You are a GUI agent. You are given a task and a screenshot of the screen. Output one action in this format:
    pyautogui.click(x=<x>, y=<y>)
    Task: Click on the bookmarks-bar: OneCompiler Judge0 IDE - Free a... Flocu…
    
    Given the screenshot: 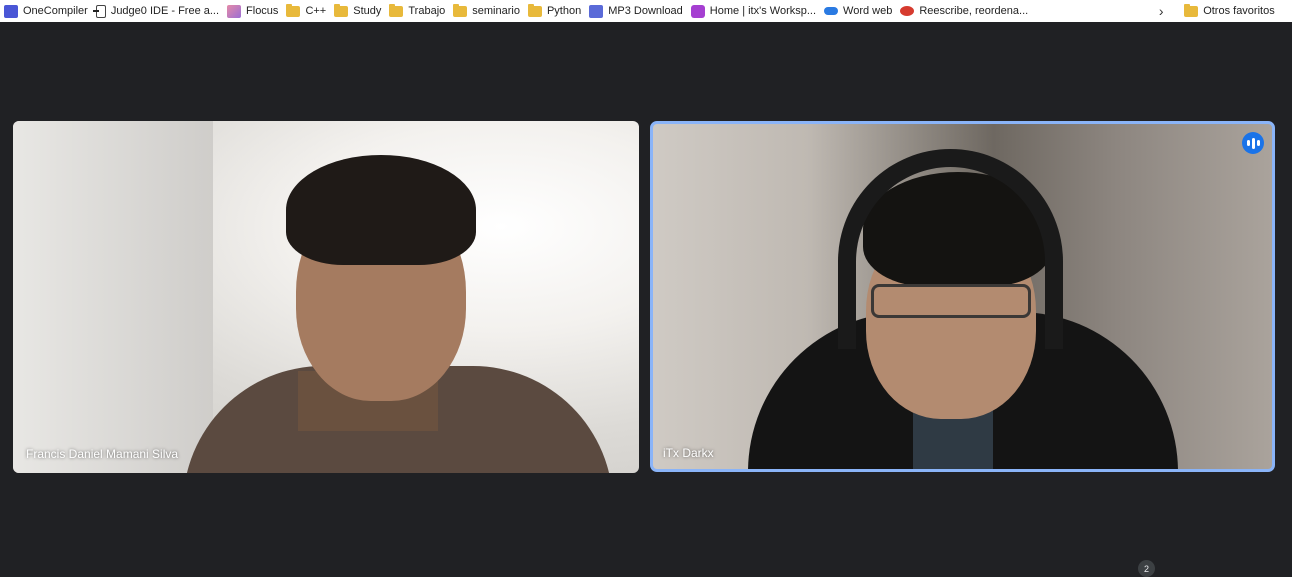 What is the action you would take?
    pyautogui.click(x=646, y=11)
    